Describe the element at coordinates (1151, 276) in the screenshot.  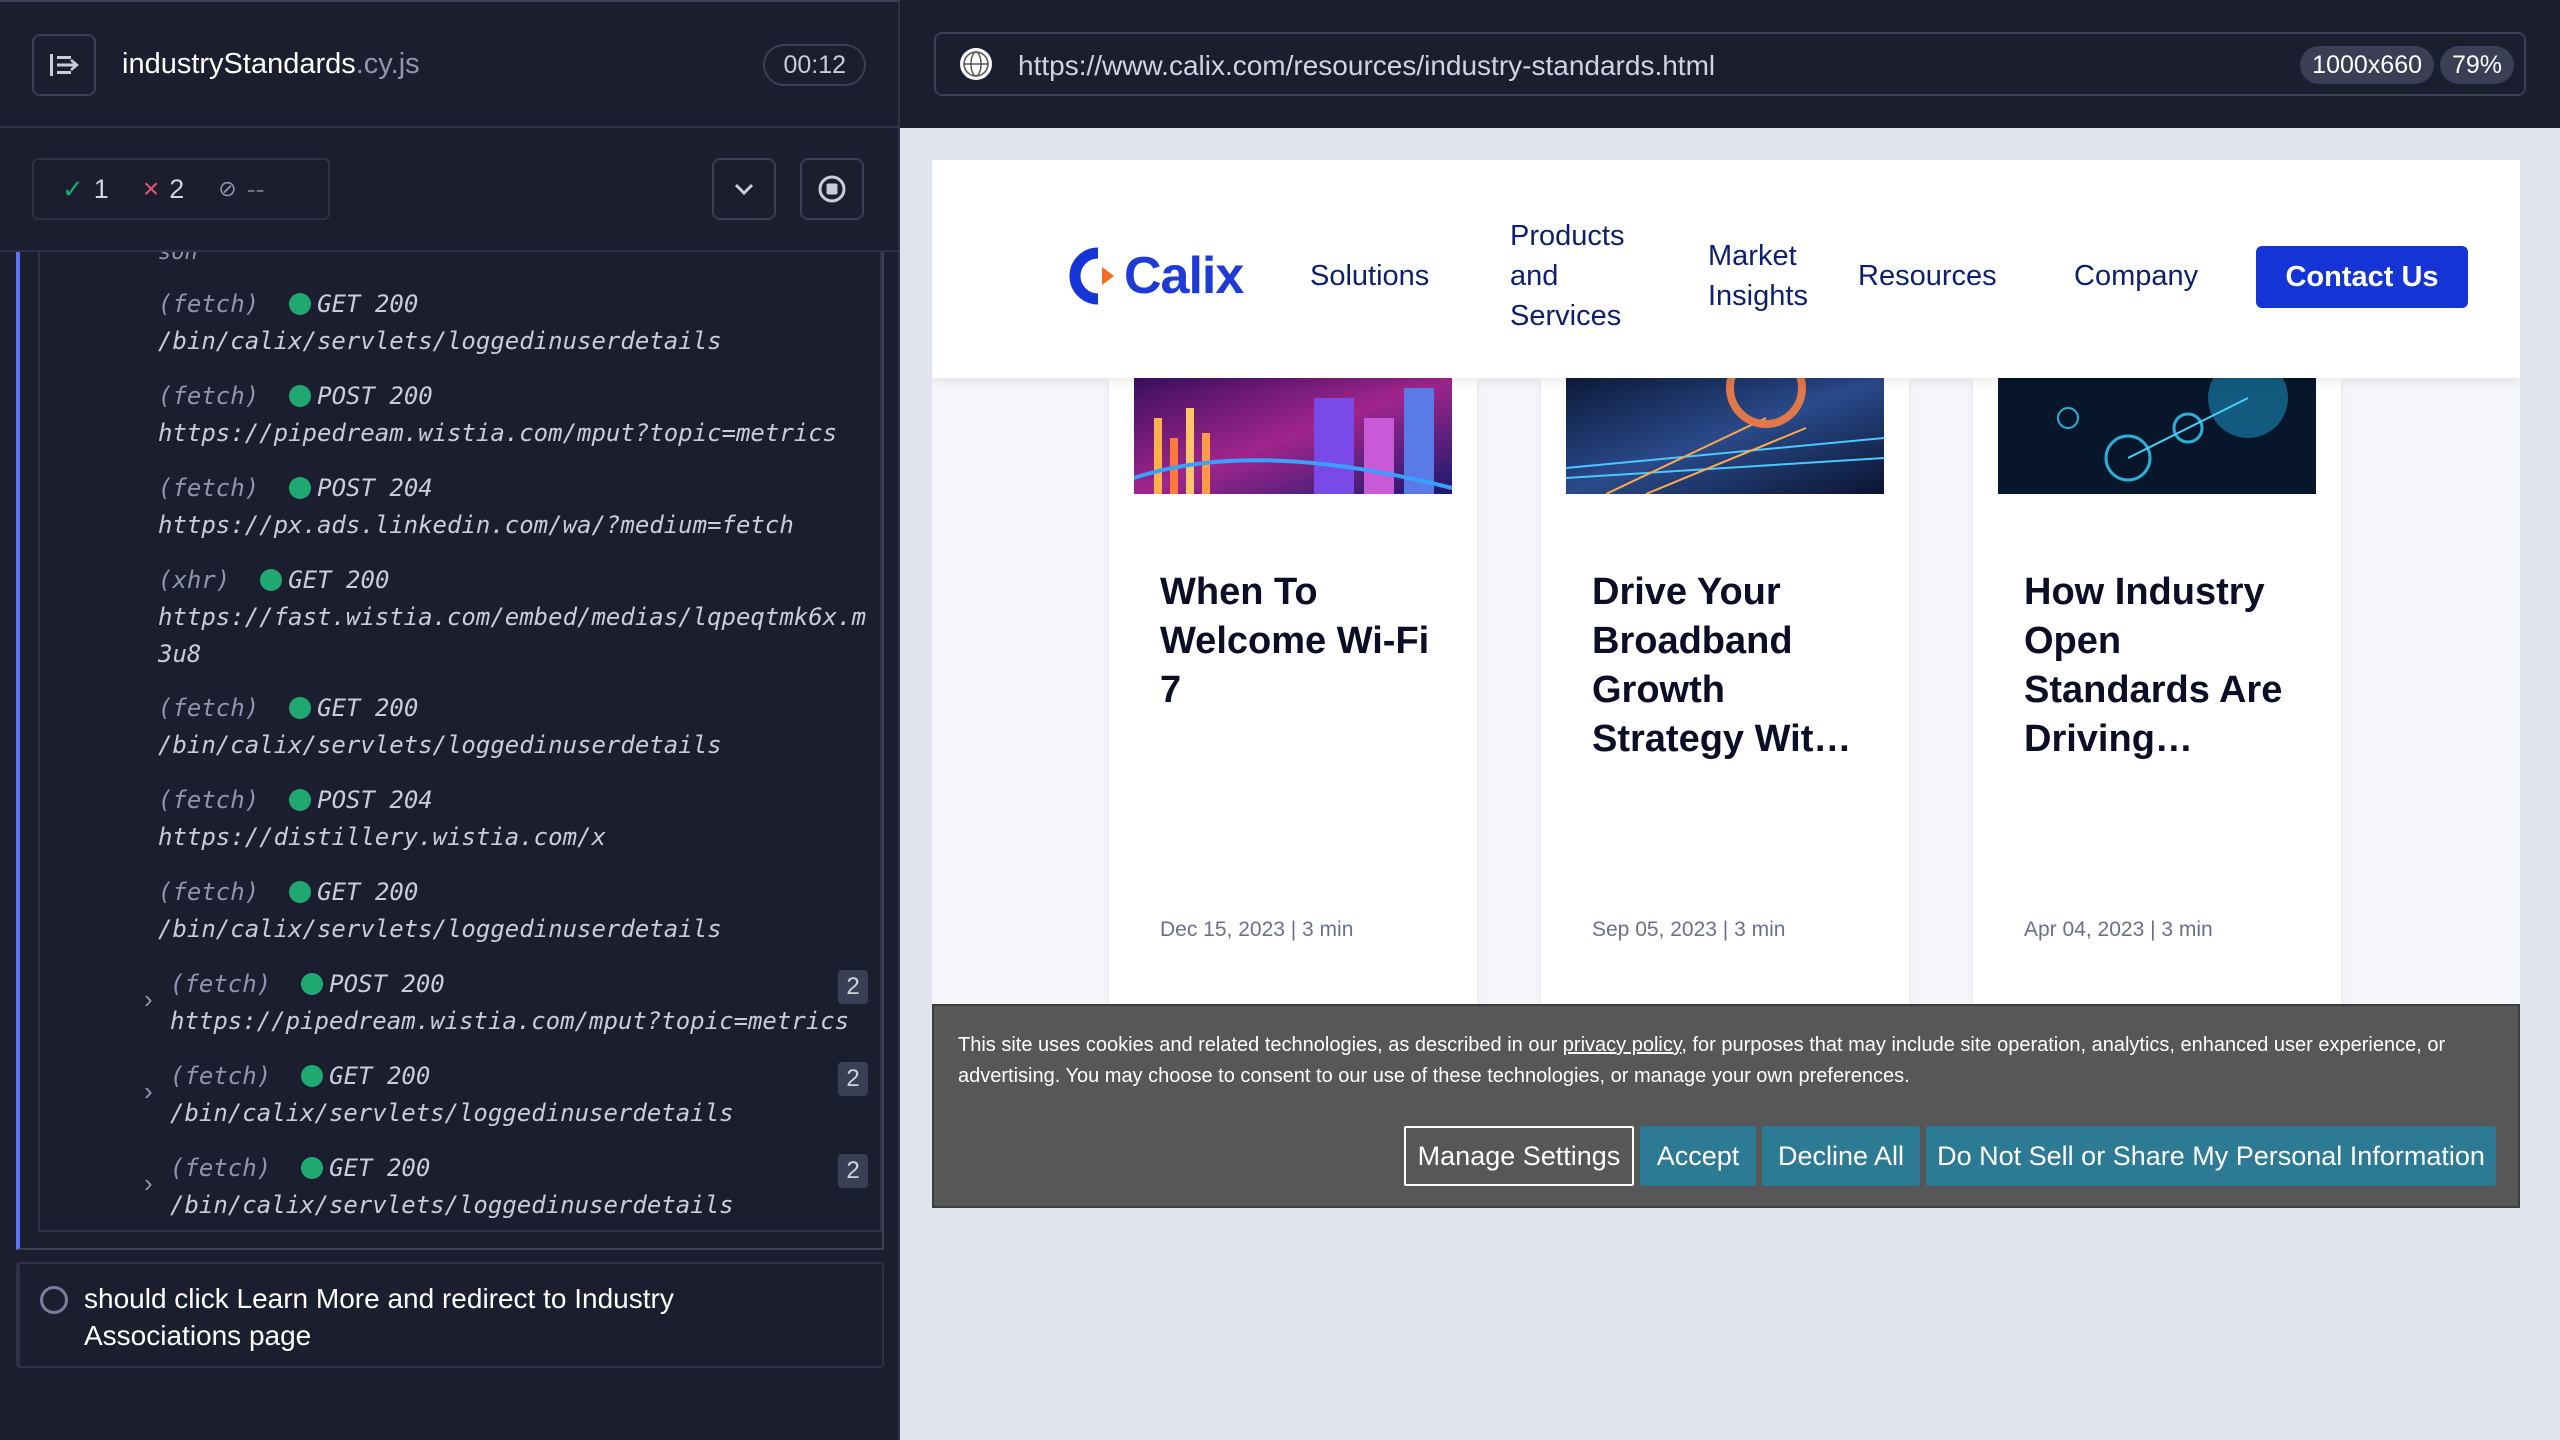
I see `calix-logo: Calix` at that location.